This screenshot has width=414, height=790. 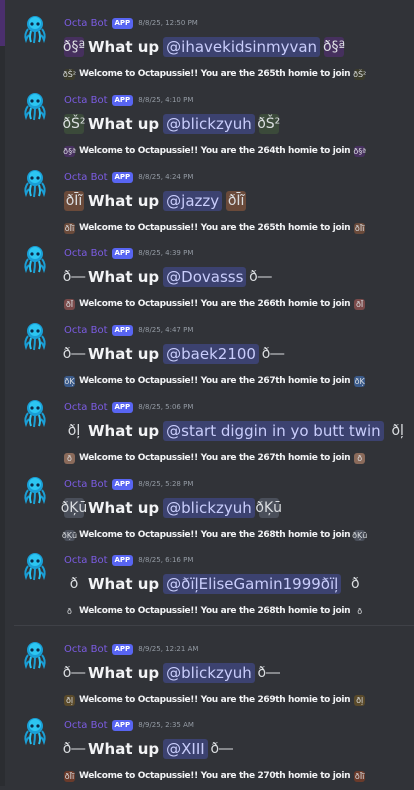 What do you see at coordinates (165, 560) in the screenshot?
I see `message-timestamp: 8/8/25, 6:16 PM` at bounding box center [165, 560].